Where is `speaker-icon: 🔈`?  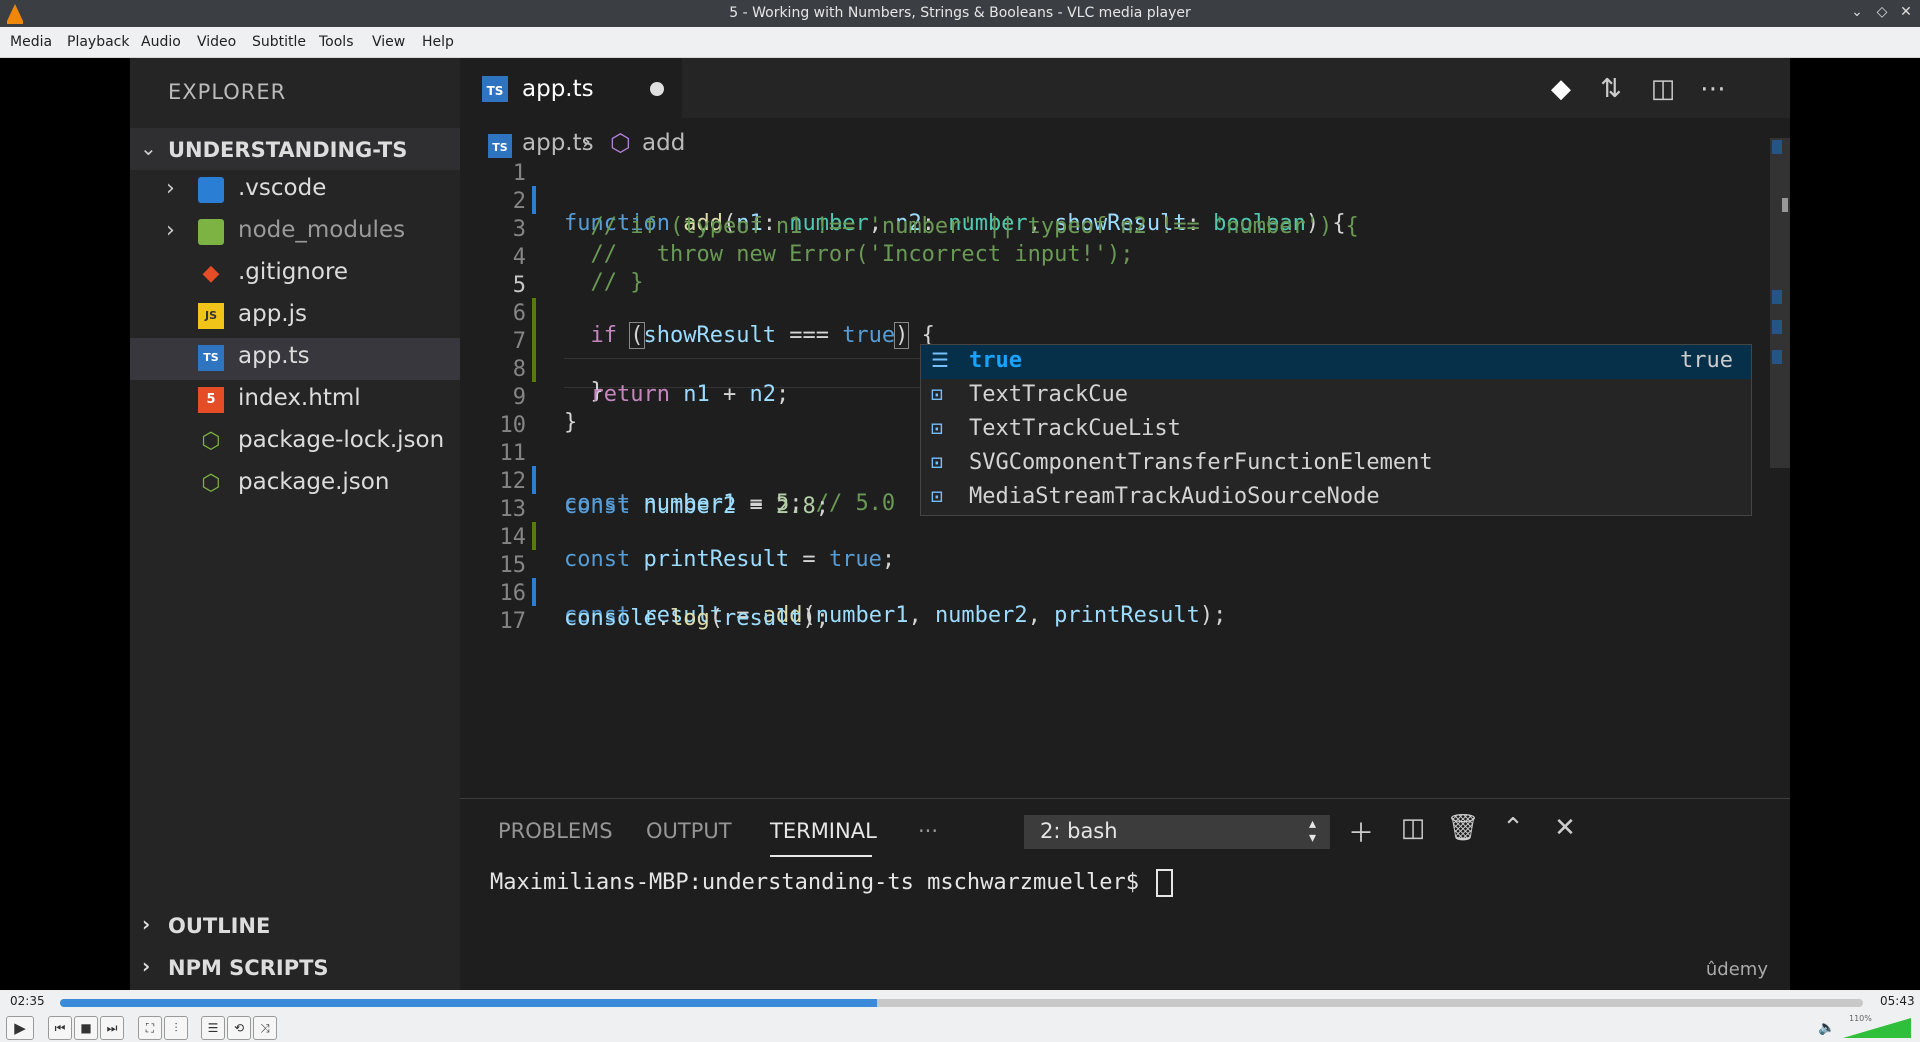
speaker-icon: 🔈 is located at coordinates (1826, 1028).